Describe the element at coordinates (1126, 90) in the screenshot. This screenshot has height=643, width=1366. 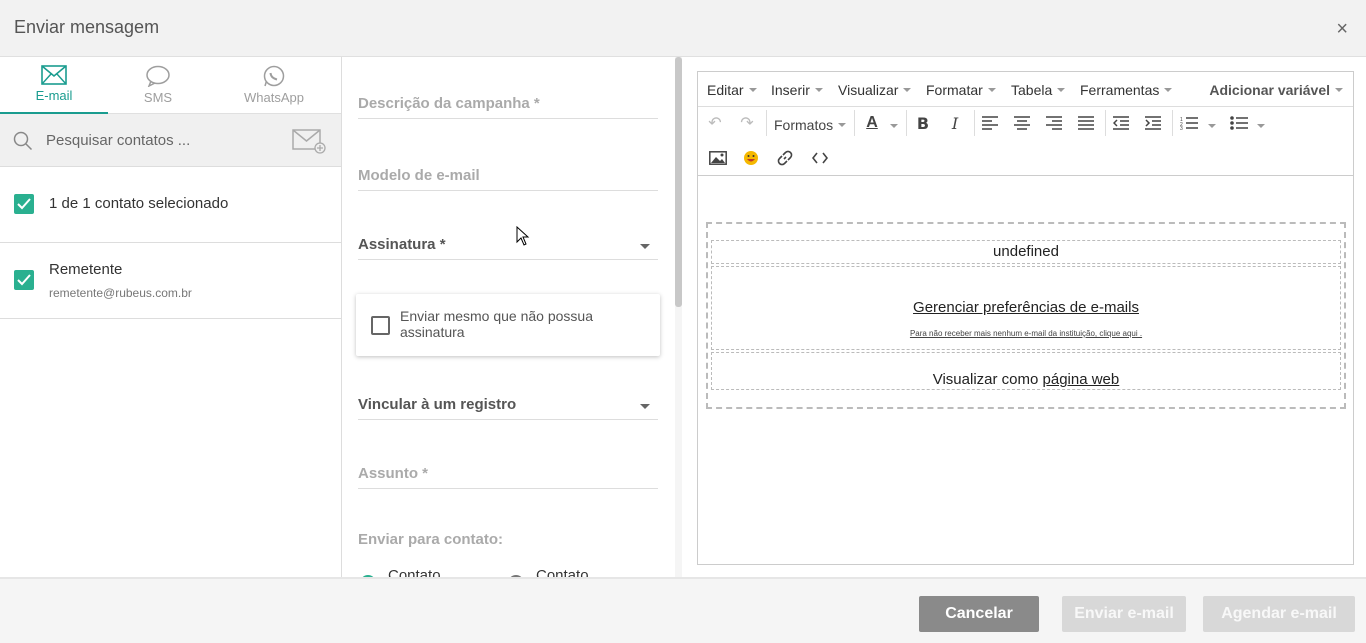
I see `menu-tools: Ferramentas` at that location.